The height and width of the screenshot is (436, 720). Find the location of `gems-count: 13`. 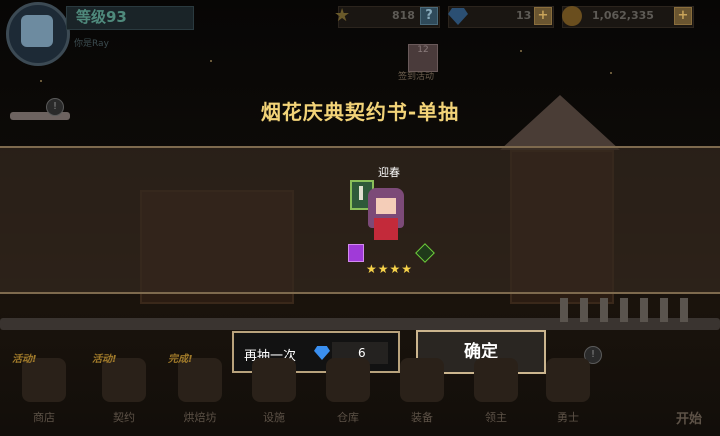

gems-count: 13 is located at coordinates (524, 15).